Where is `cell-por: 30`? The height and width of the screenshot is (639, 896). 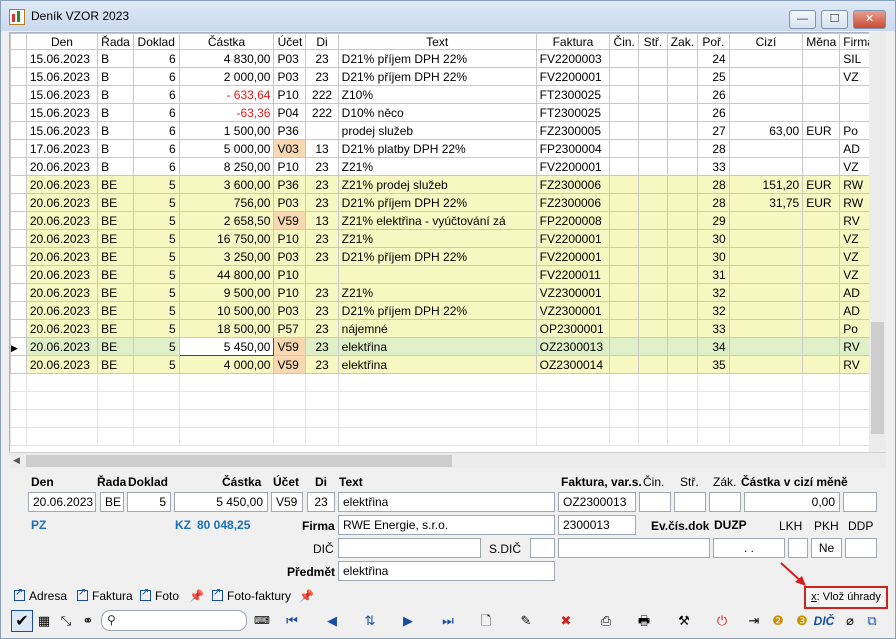 cell-por: 30 is located at coordinates (713, 256).